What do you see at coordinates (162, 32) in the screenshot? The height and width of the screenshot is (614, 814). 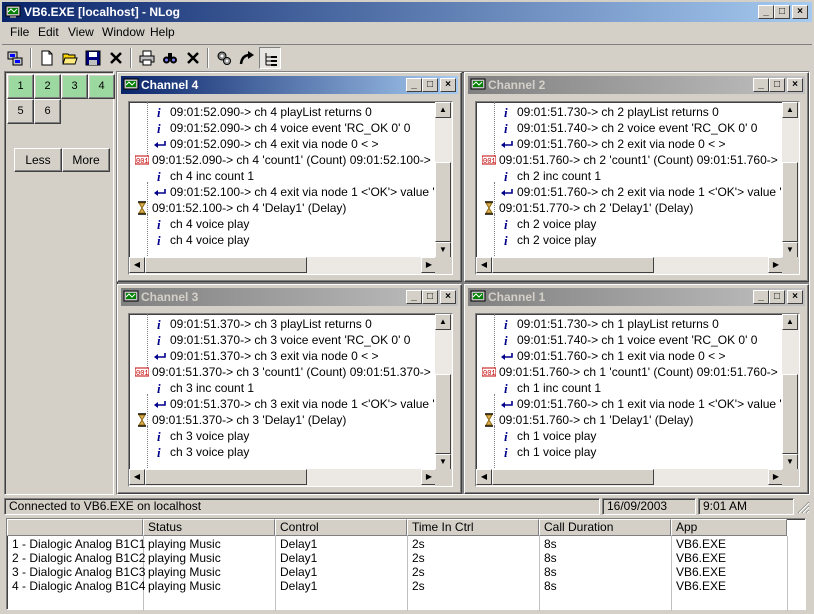 I see `menu-help: Help` at bounding box center [162, 32].